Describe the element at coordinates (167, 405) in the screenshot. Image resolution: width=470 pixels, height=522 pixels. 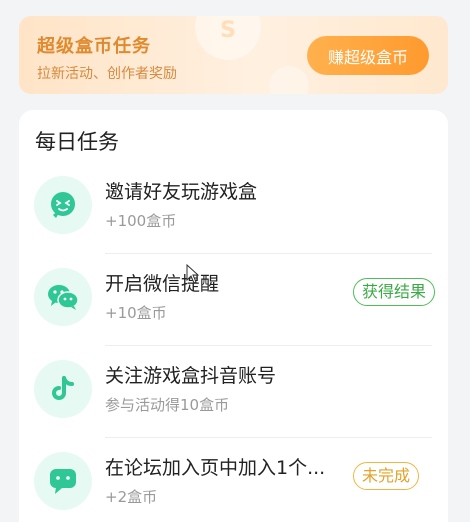
I see `task-reward: 参与活动得10盒币` at that location.